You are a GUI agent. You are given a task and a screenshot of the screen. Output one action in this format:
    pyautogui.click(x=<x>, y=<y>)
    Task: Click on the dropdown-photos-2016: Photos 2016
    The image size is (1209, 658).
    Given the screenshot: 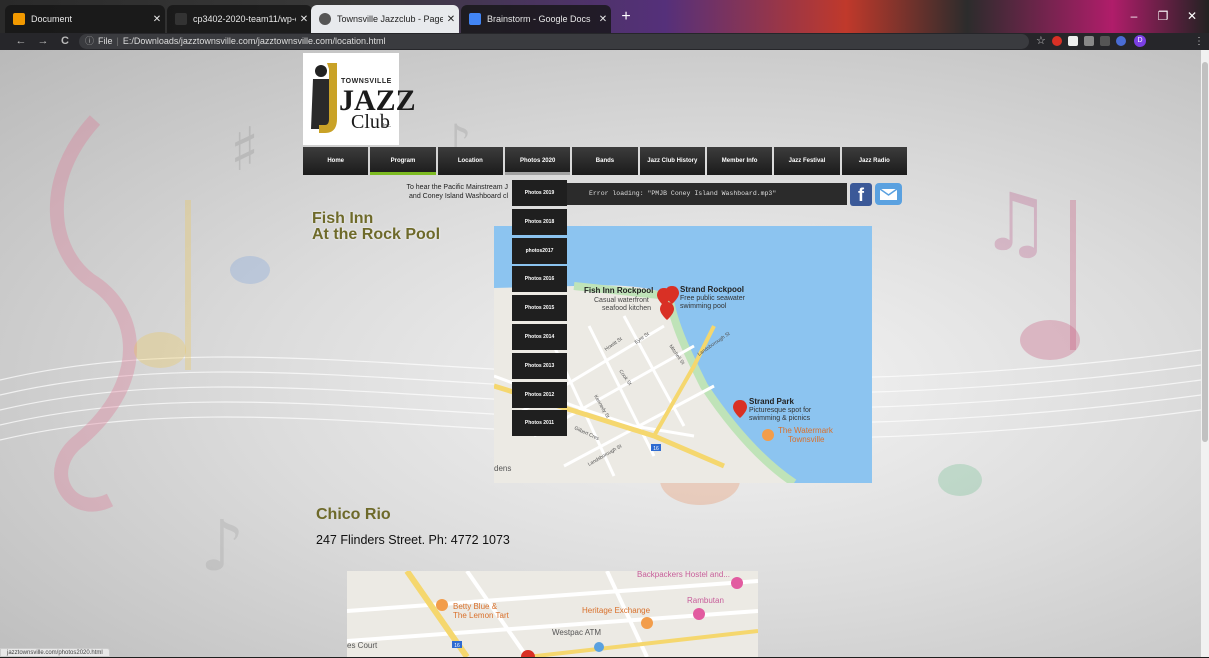 What is the action you would take?
    pyautogui.click(x=539, y=279)
    